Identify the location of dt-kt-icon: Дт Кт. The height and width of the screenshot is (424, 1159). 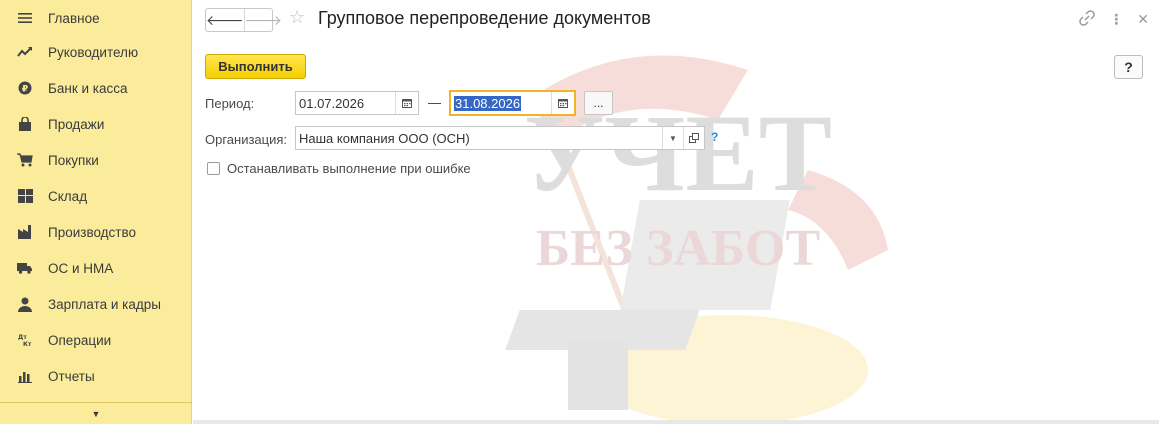
(25, 340).